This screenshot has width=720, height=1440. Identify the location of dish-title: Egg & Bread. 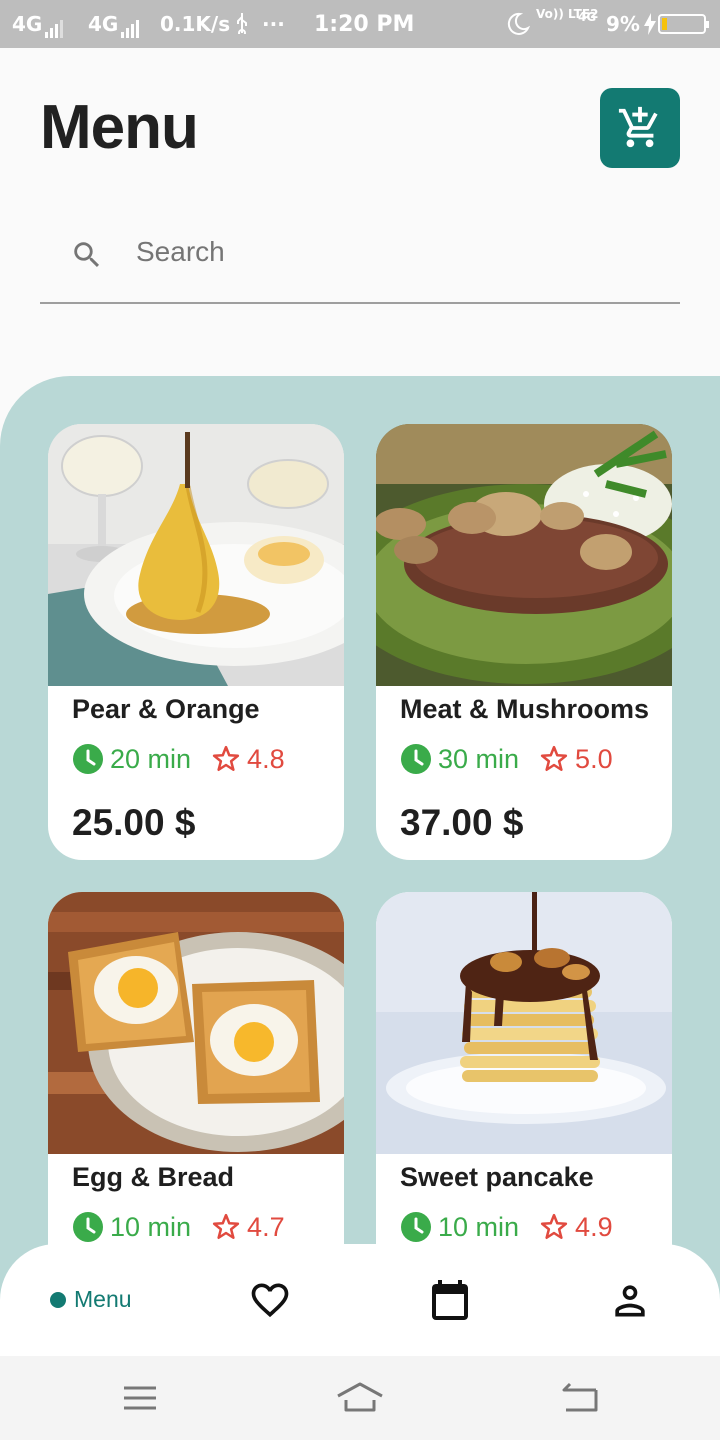
(153, 1177).